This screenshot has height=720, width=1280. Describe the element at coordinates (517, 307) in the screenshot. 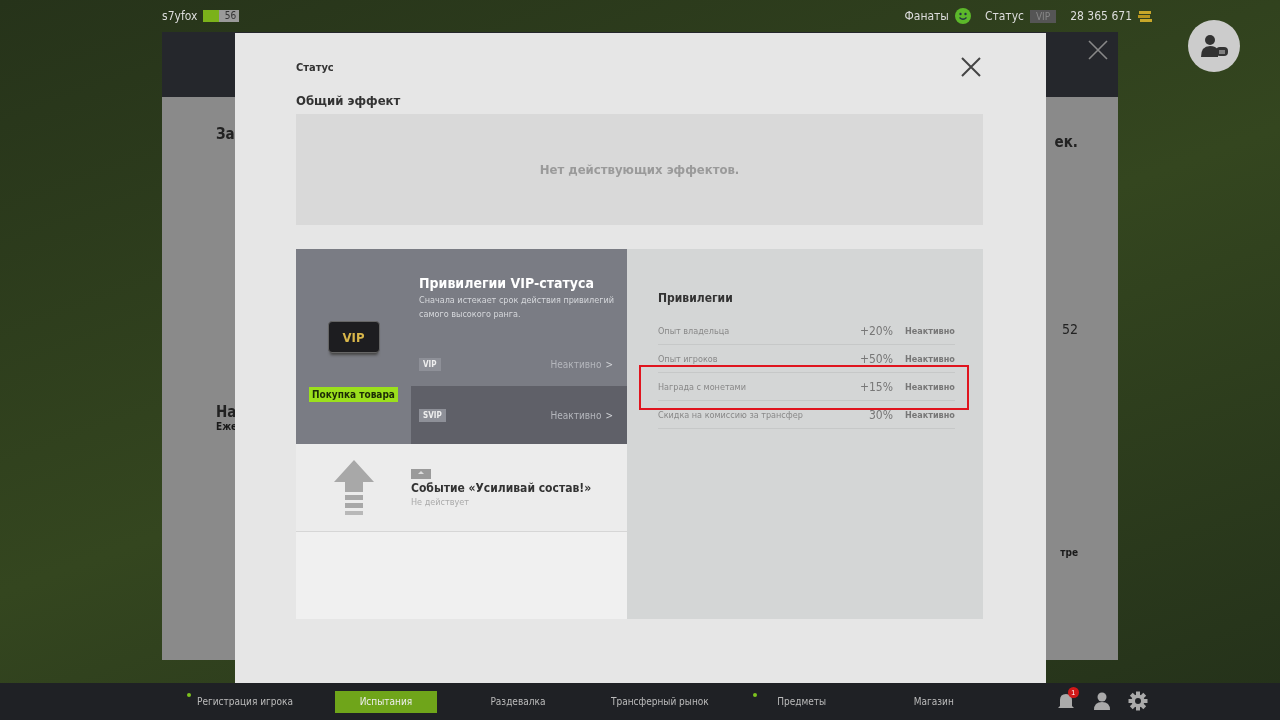

I see `vip-description: Сначала истекает срок действия привилегий самого высокого ранга.` at that location.